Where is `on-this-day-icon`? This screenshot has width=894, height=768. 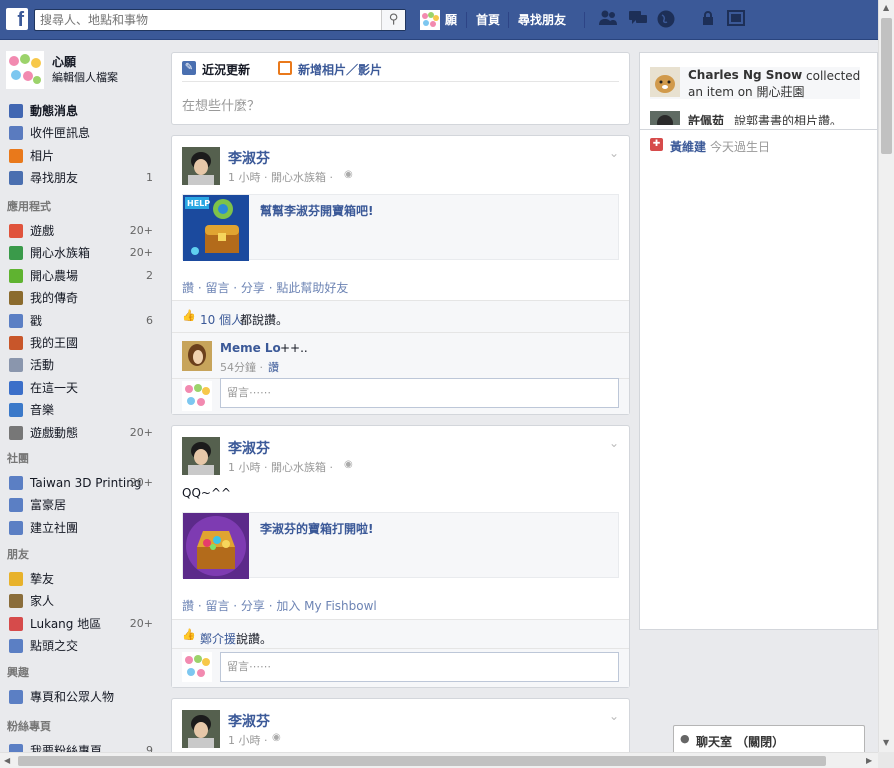
on-this-day-icon is located at coordinates (16, 387).